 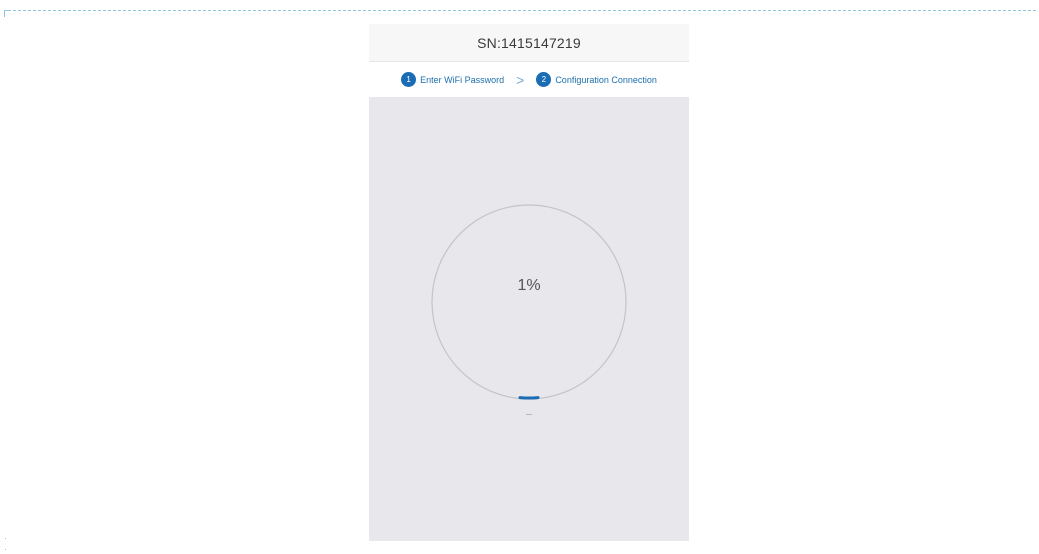 I want to click on step-label: Configuration Connection, so click(x=606, y=79).